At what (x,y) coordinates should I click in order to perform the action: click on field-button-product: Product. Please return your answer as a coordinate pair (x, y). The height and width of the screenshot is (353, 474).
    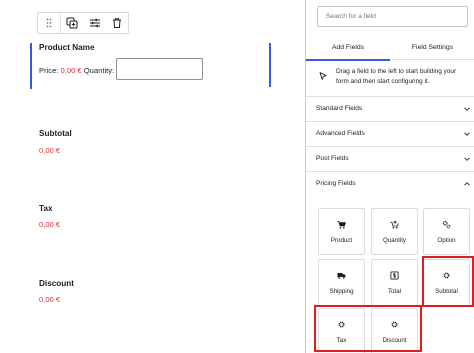
    Looking at the image, I should click on (341, 231).